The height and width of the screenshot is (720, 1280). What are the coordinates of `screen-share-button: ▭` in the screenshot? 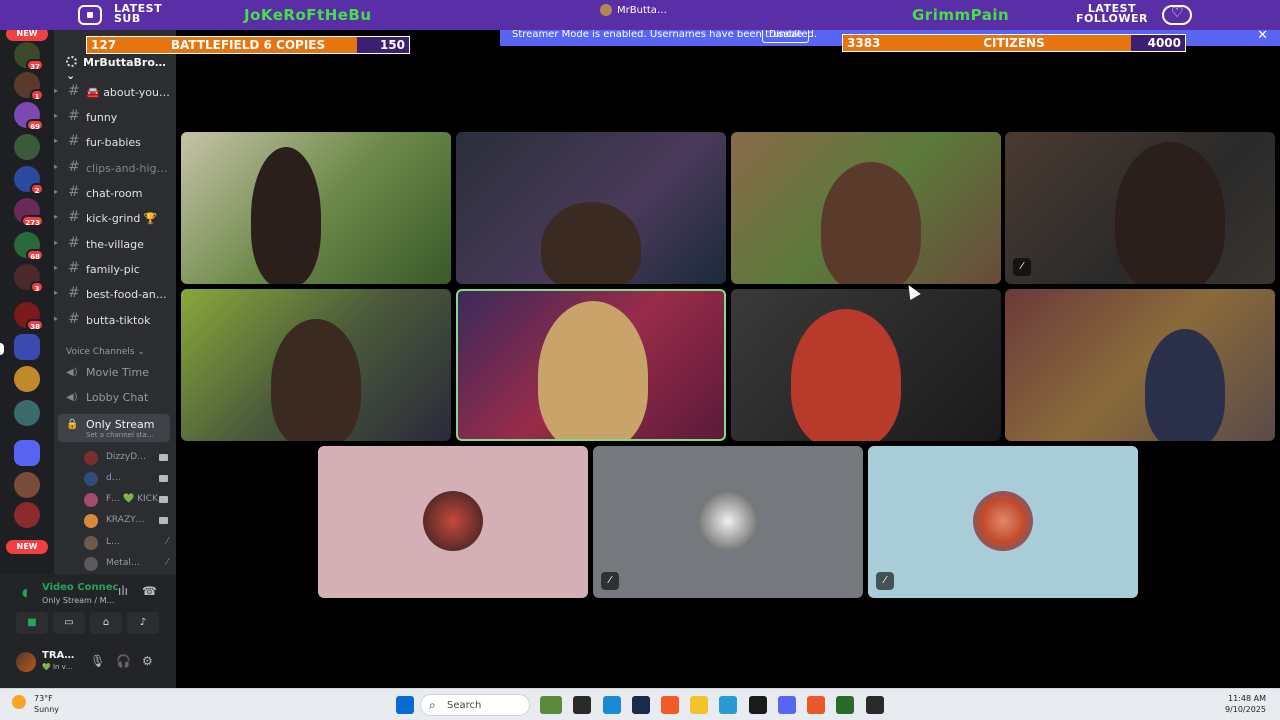 It's located at (69, 623).